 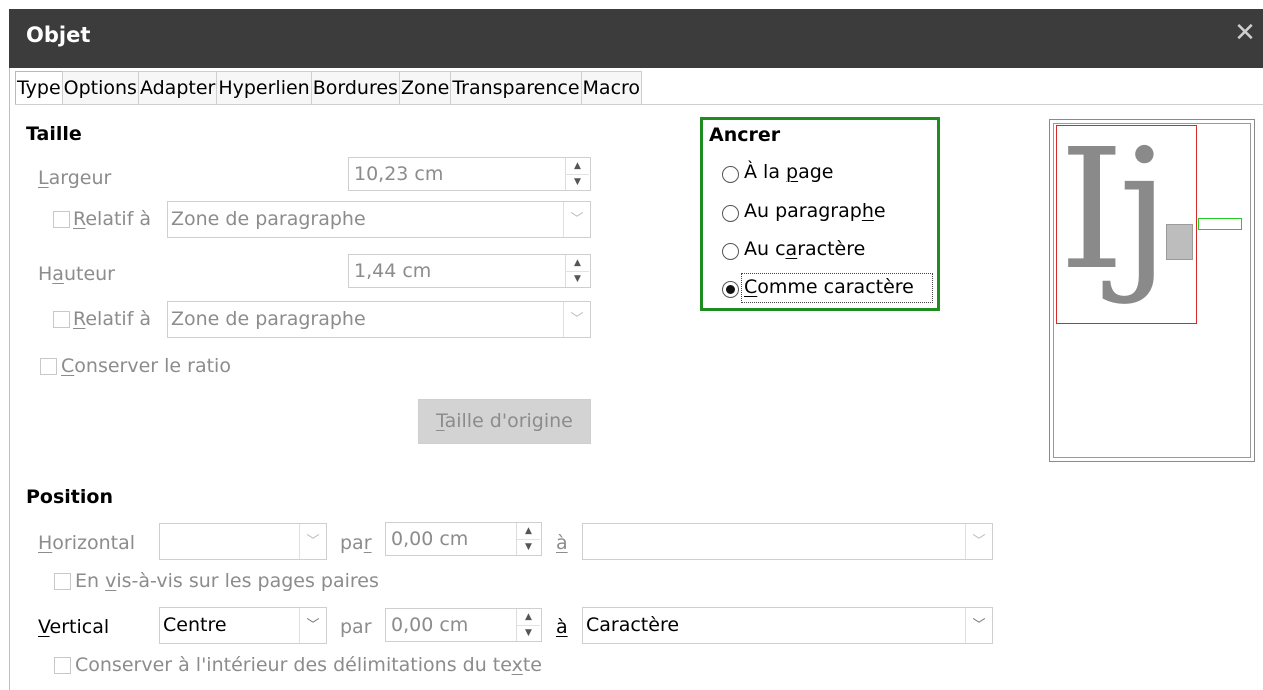 What do you see at coordinates (87, 543) in the screenshot?
I see `horizontal-label: Horizontal` at bounding box center [87, 543].